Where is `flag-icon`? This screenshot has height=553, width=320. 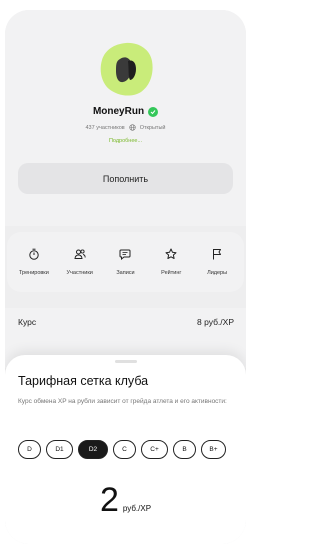 flag-icon is located at coordinates (217, 254).